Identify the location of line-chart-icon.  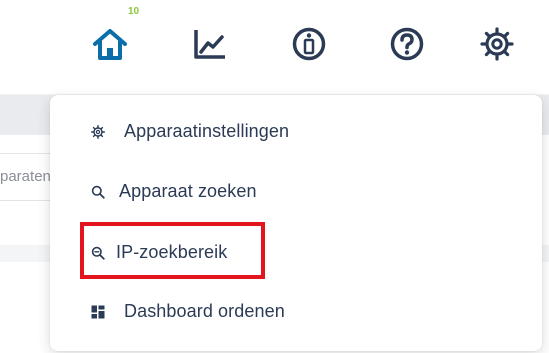
(210, 44).